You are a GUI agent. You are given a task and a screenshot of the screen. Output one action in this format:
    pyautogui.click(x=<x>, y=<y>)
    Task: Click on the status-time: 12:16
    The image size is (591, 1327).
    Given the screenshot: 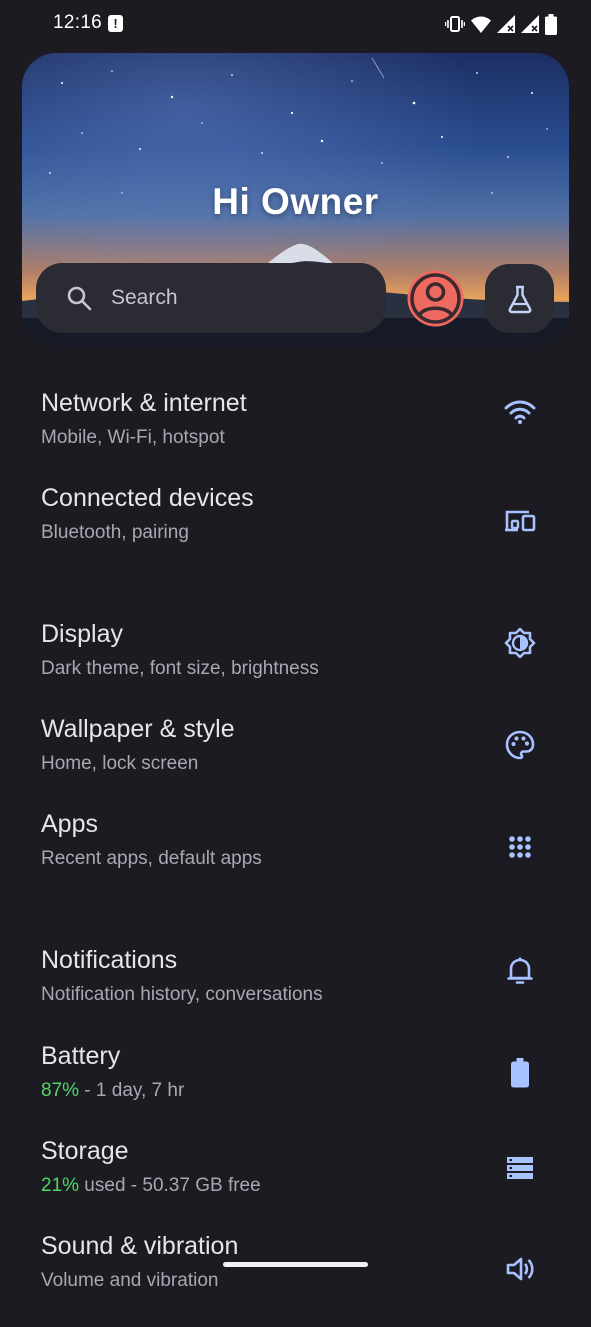 What is the action you would take?
    pyautogui.click(x=78, y=22)
    